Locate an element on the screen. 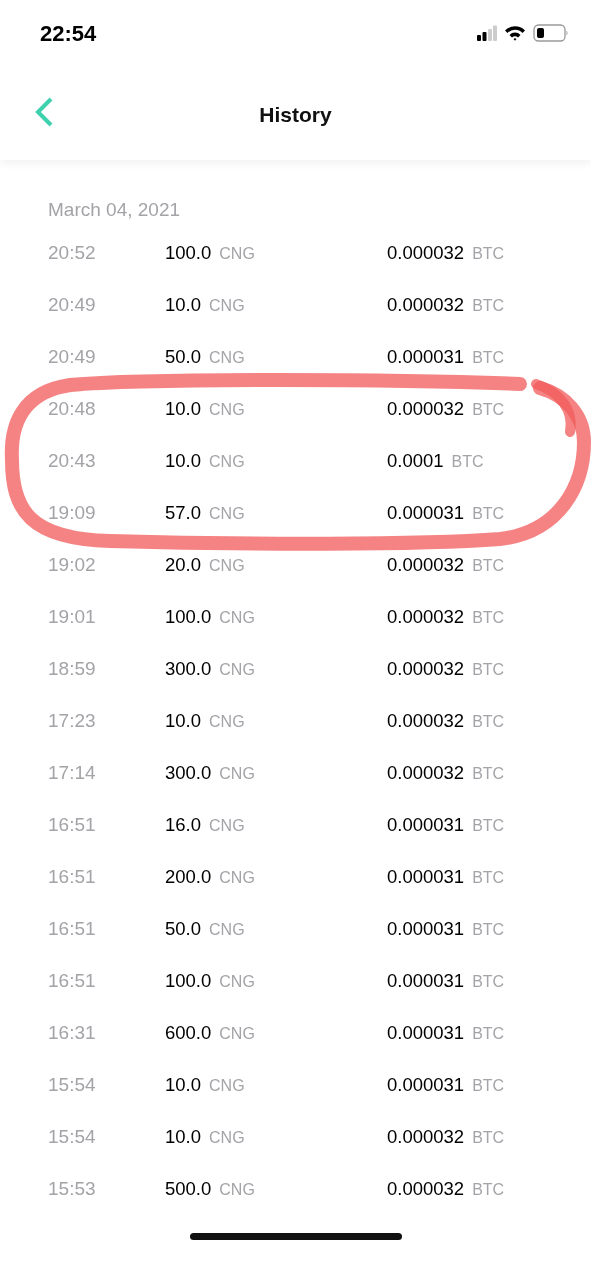  battery-icon is located at coordinates (551, 33).